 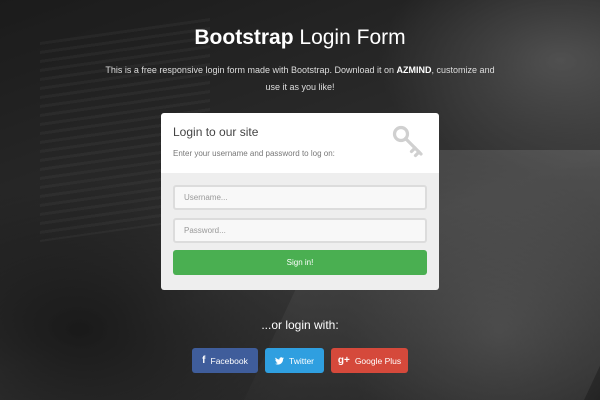 I want to click on twitter-icon, so click(x=279, y=360).